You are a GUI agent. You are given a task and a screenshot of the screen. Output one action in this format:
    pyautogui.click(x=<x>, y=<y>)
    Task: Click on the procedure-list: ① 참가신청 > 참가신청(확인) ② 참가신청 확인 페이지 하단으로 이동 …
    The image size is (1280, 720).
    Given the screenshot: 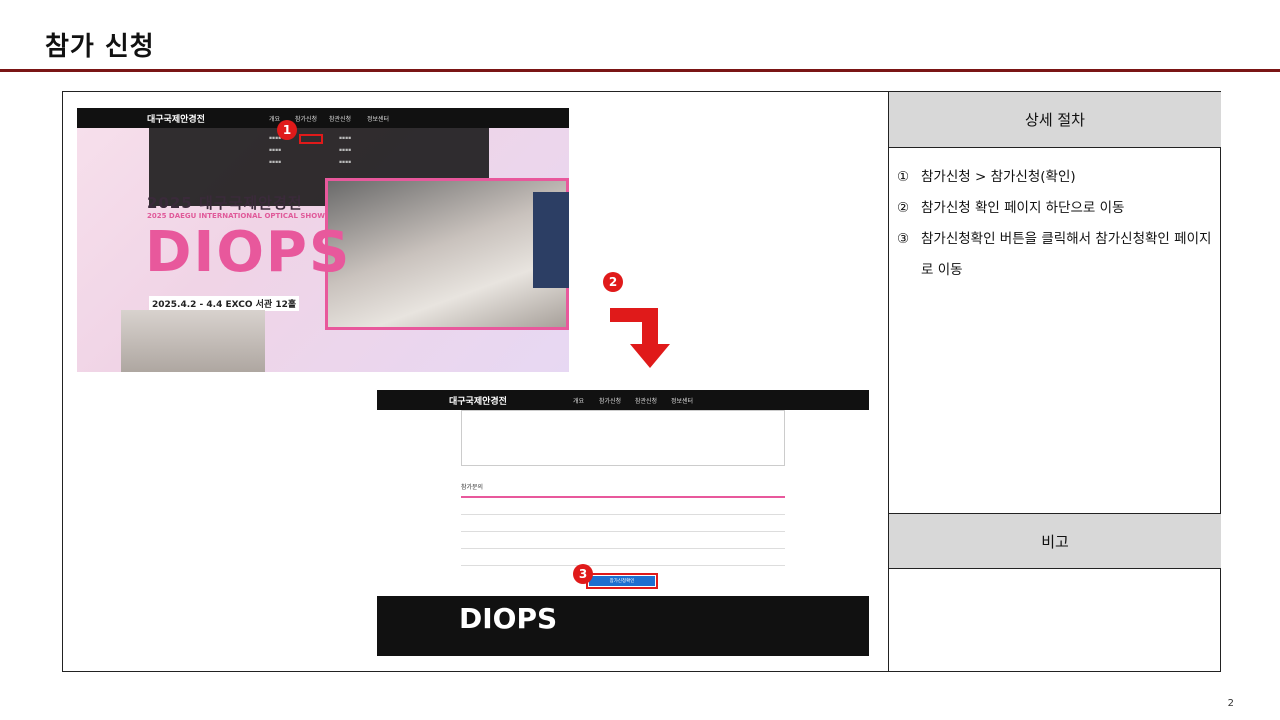 What is the action you would take?
    pyautogui.click(x=1055, y=224)
    